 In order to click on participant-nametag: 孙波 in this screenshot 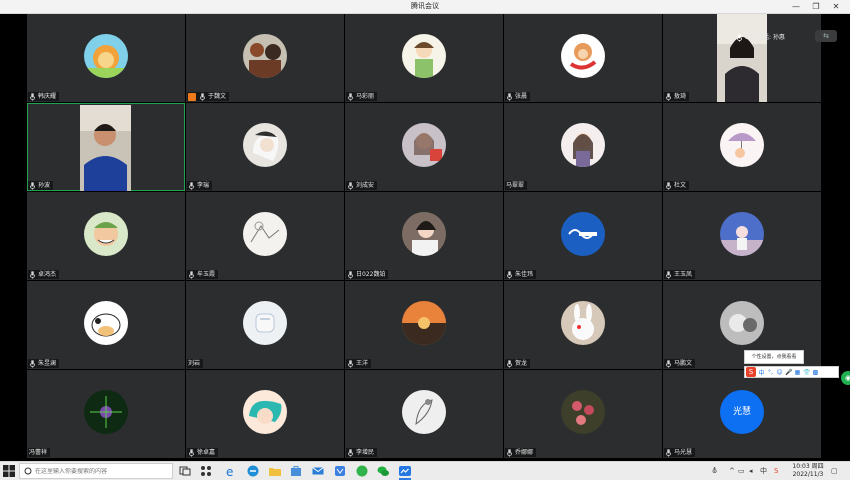, I will do `click(41, 185)`.